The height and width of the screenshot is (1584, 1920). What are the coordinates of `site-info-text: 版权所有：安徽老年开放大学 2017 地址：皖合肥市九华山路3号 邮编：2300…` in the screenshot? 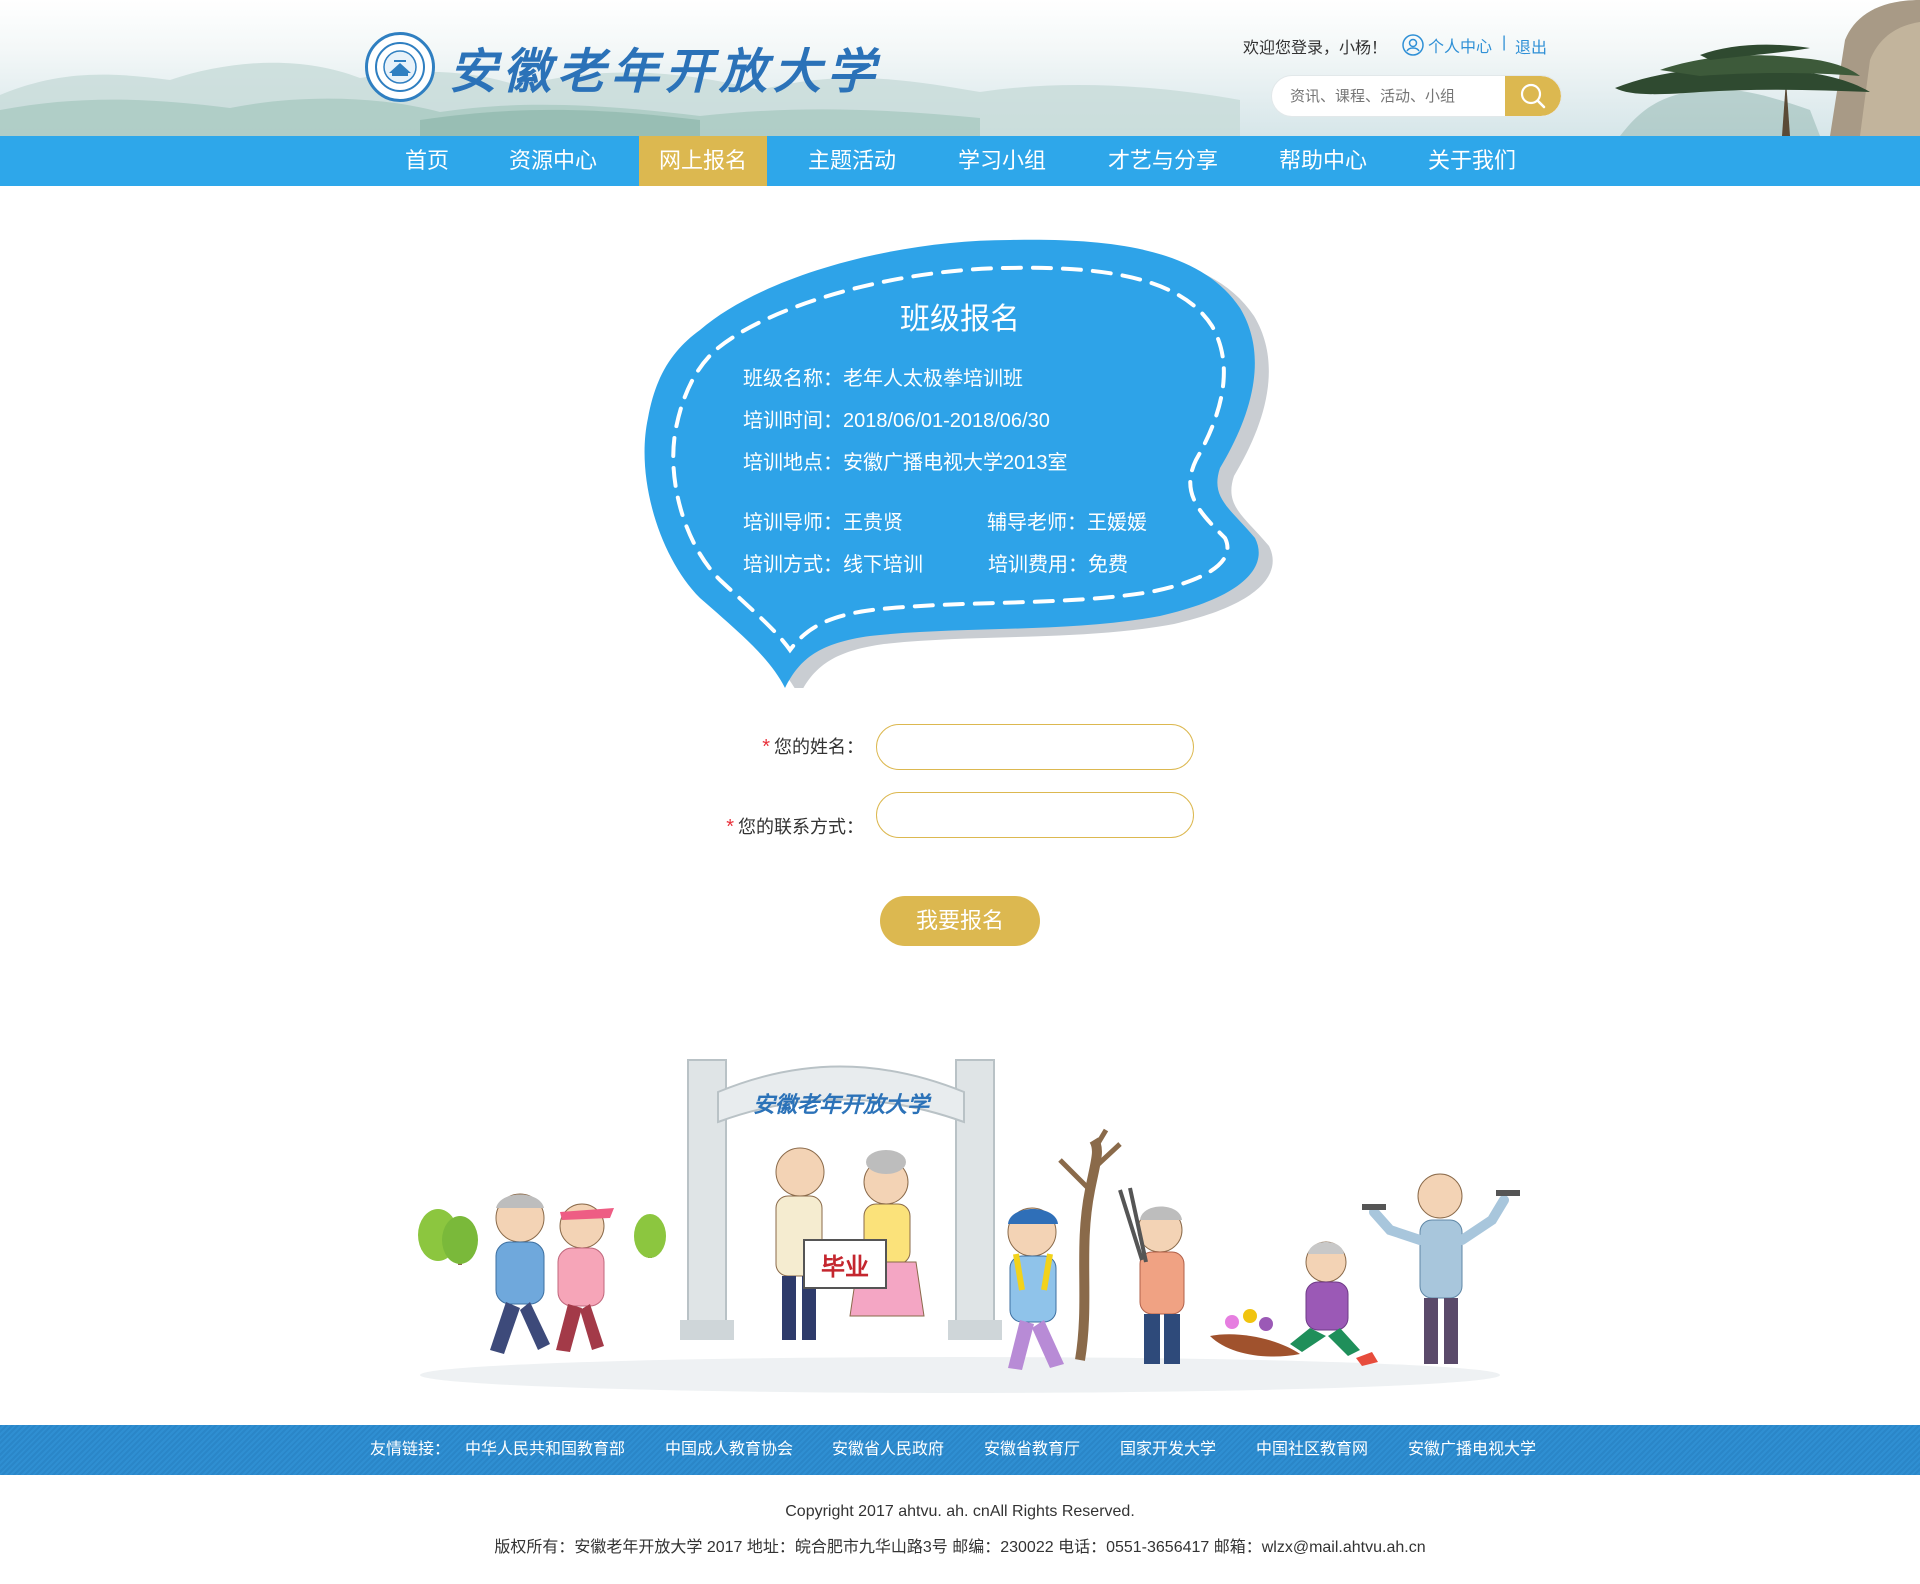 It's located at (960, 1547).